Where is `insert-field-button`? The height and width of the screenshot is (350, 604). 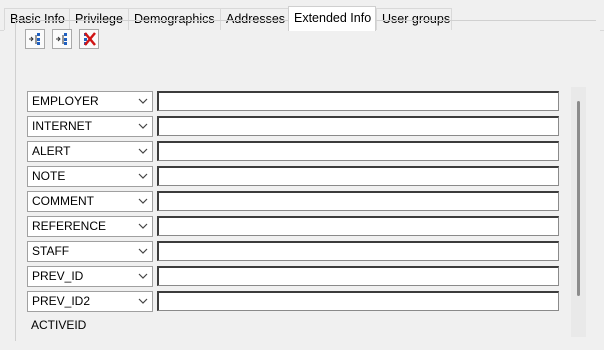
insert-field-button is located at coordinates (62, 39).